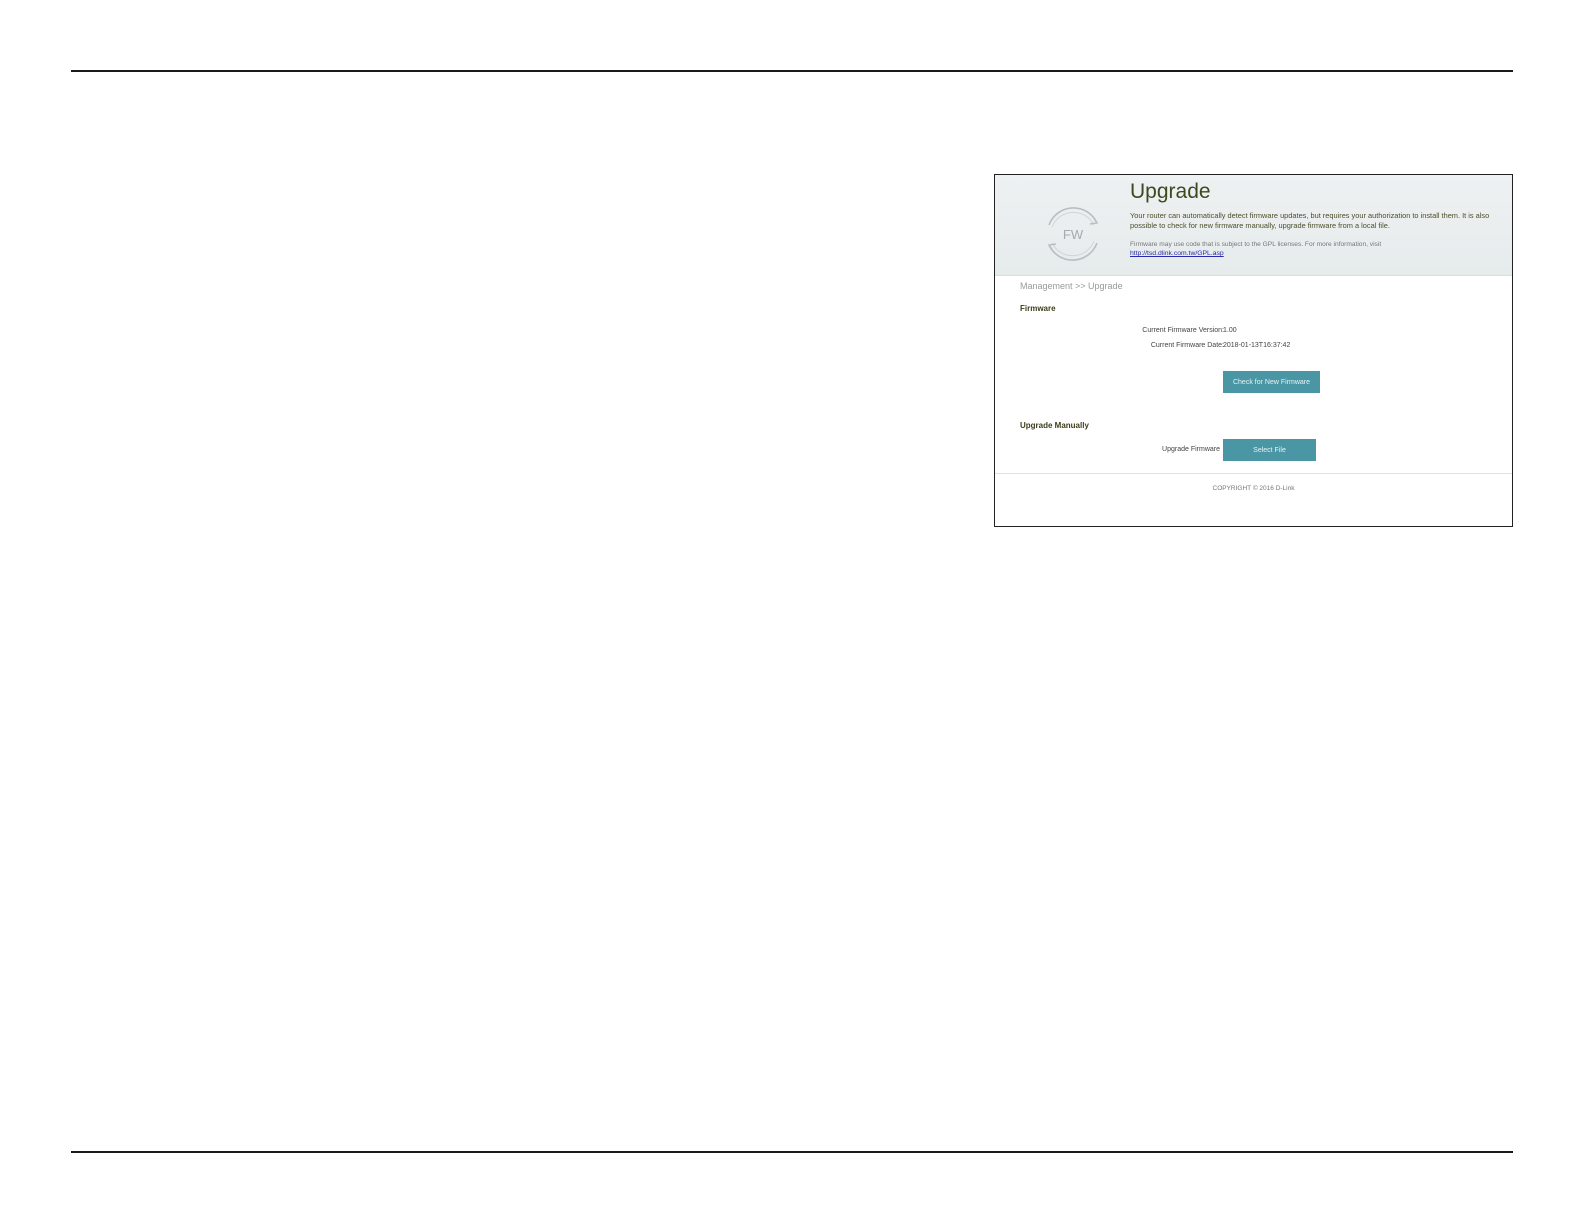 The image size is (1584, 1224). I want to click on select-file-button: Select File, so click(1269, 450).